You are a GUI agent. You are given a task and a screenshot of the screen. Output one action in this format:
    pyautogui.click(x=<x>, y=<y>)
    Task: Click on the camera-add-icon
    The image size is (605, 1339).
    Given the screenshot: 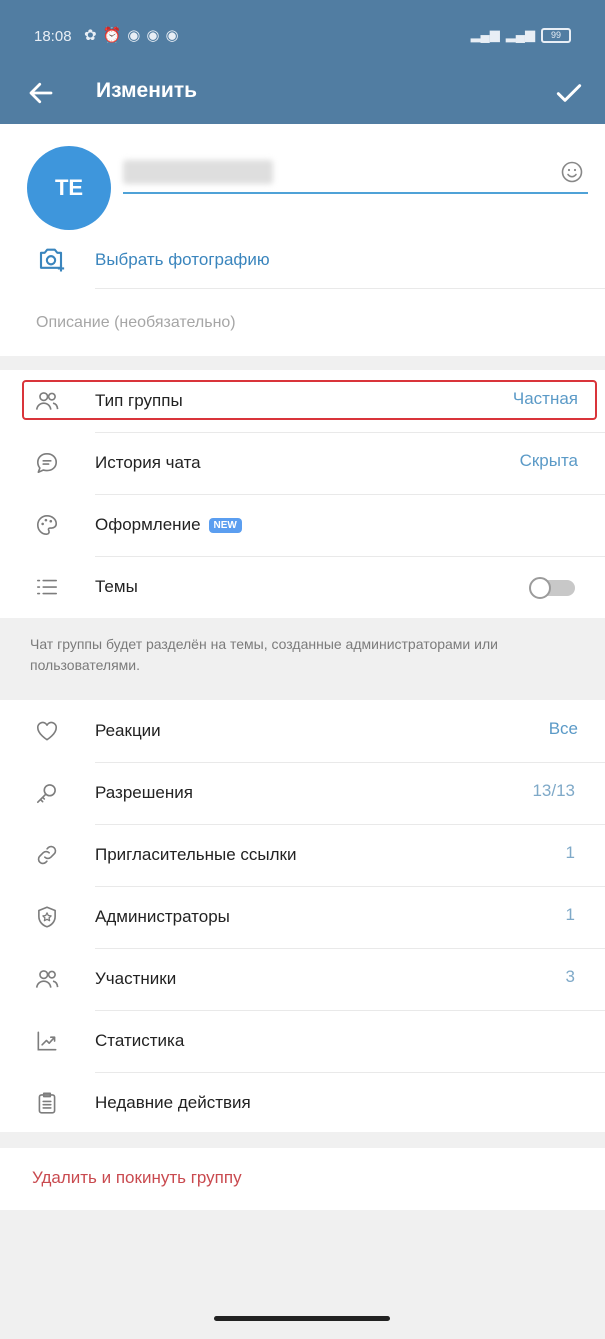 What is the action you would take?
    pyautogui.click(x=52, y=260)
    